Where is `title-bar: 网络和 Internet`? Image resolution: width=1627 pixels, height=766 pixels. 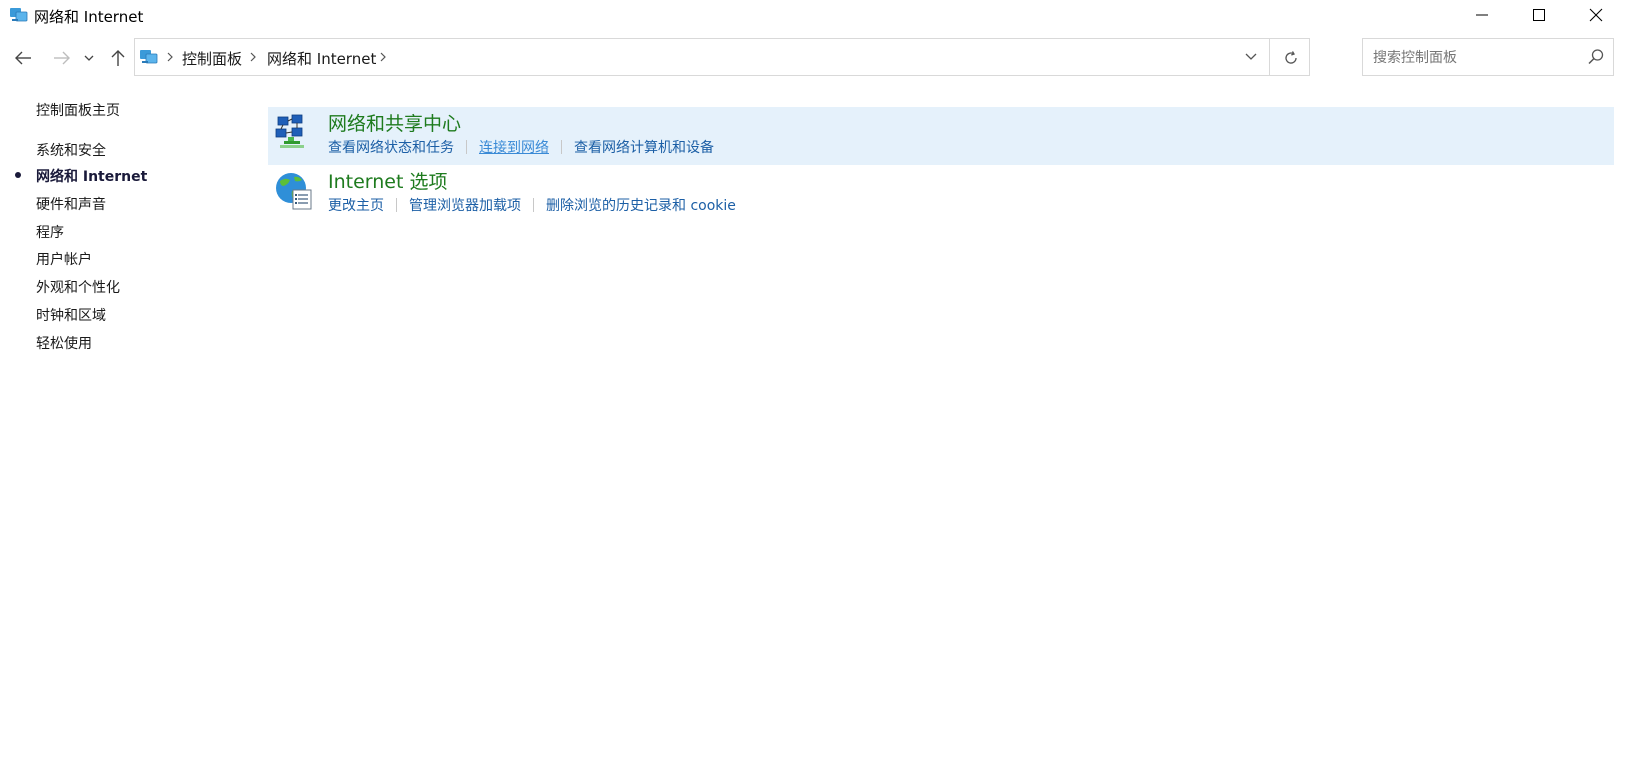
title-bar: 网络和 Internet is located at coordinates (813, 15).